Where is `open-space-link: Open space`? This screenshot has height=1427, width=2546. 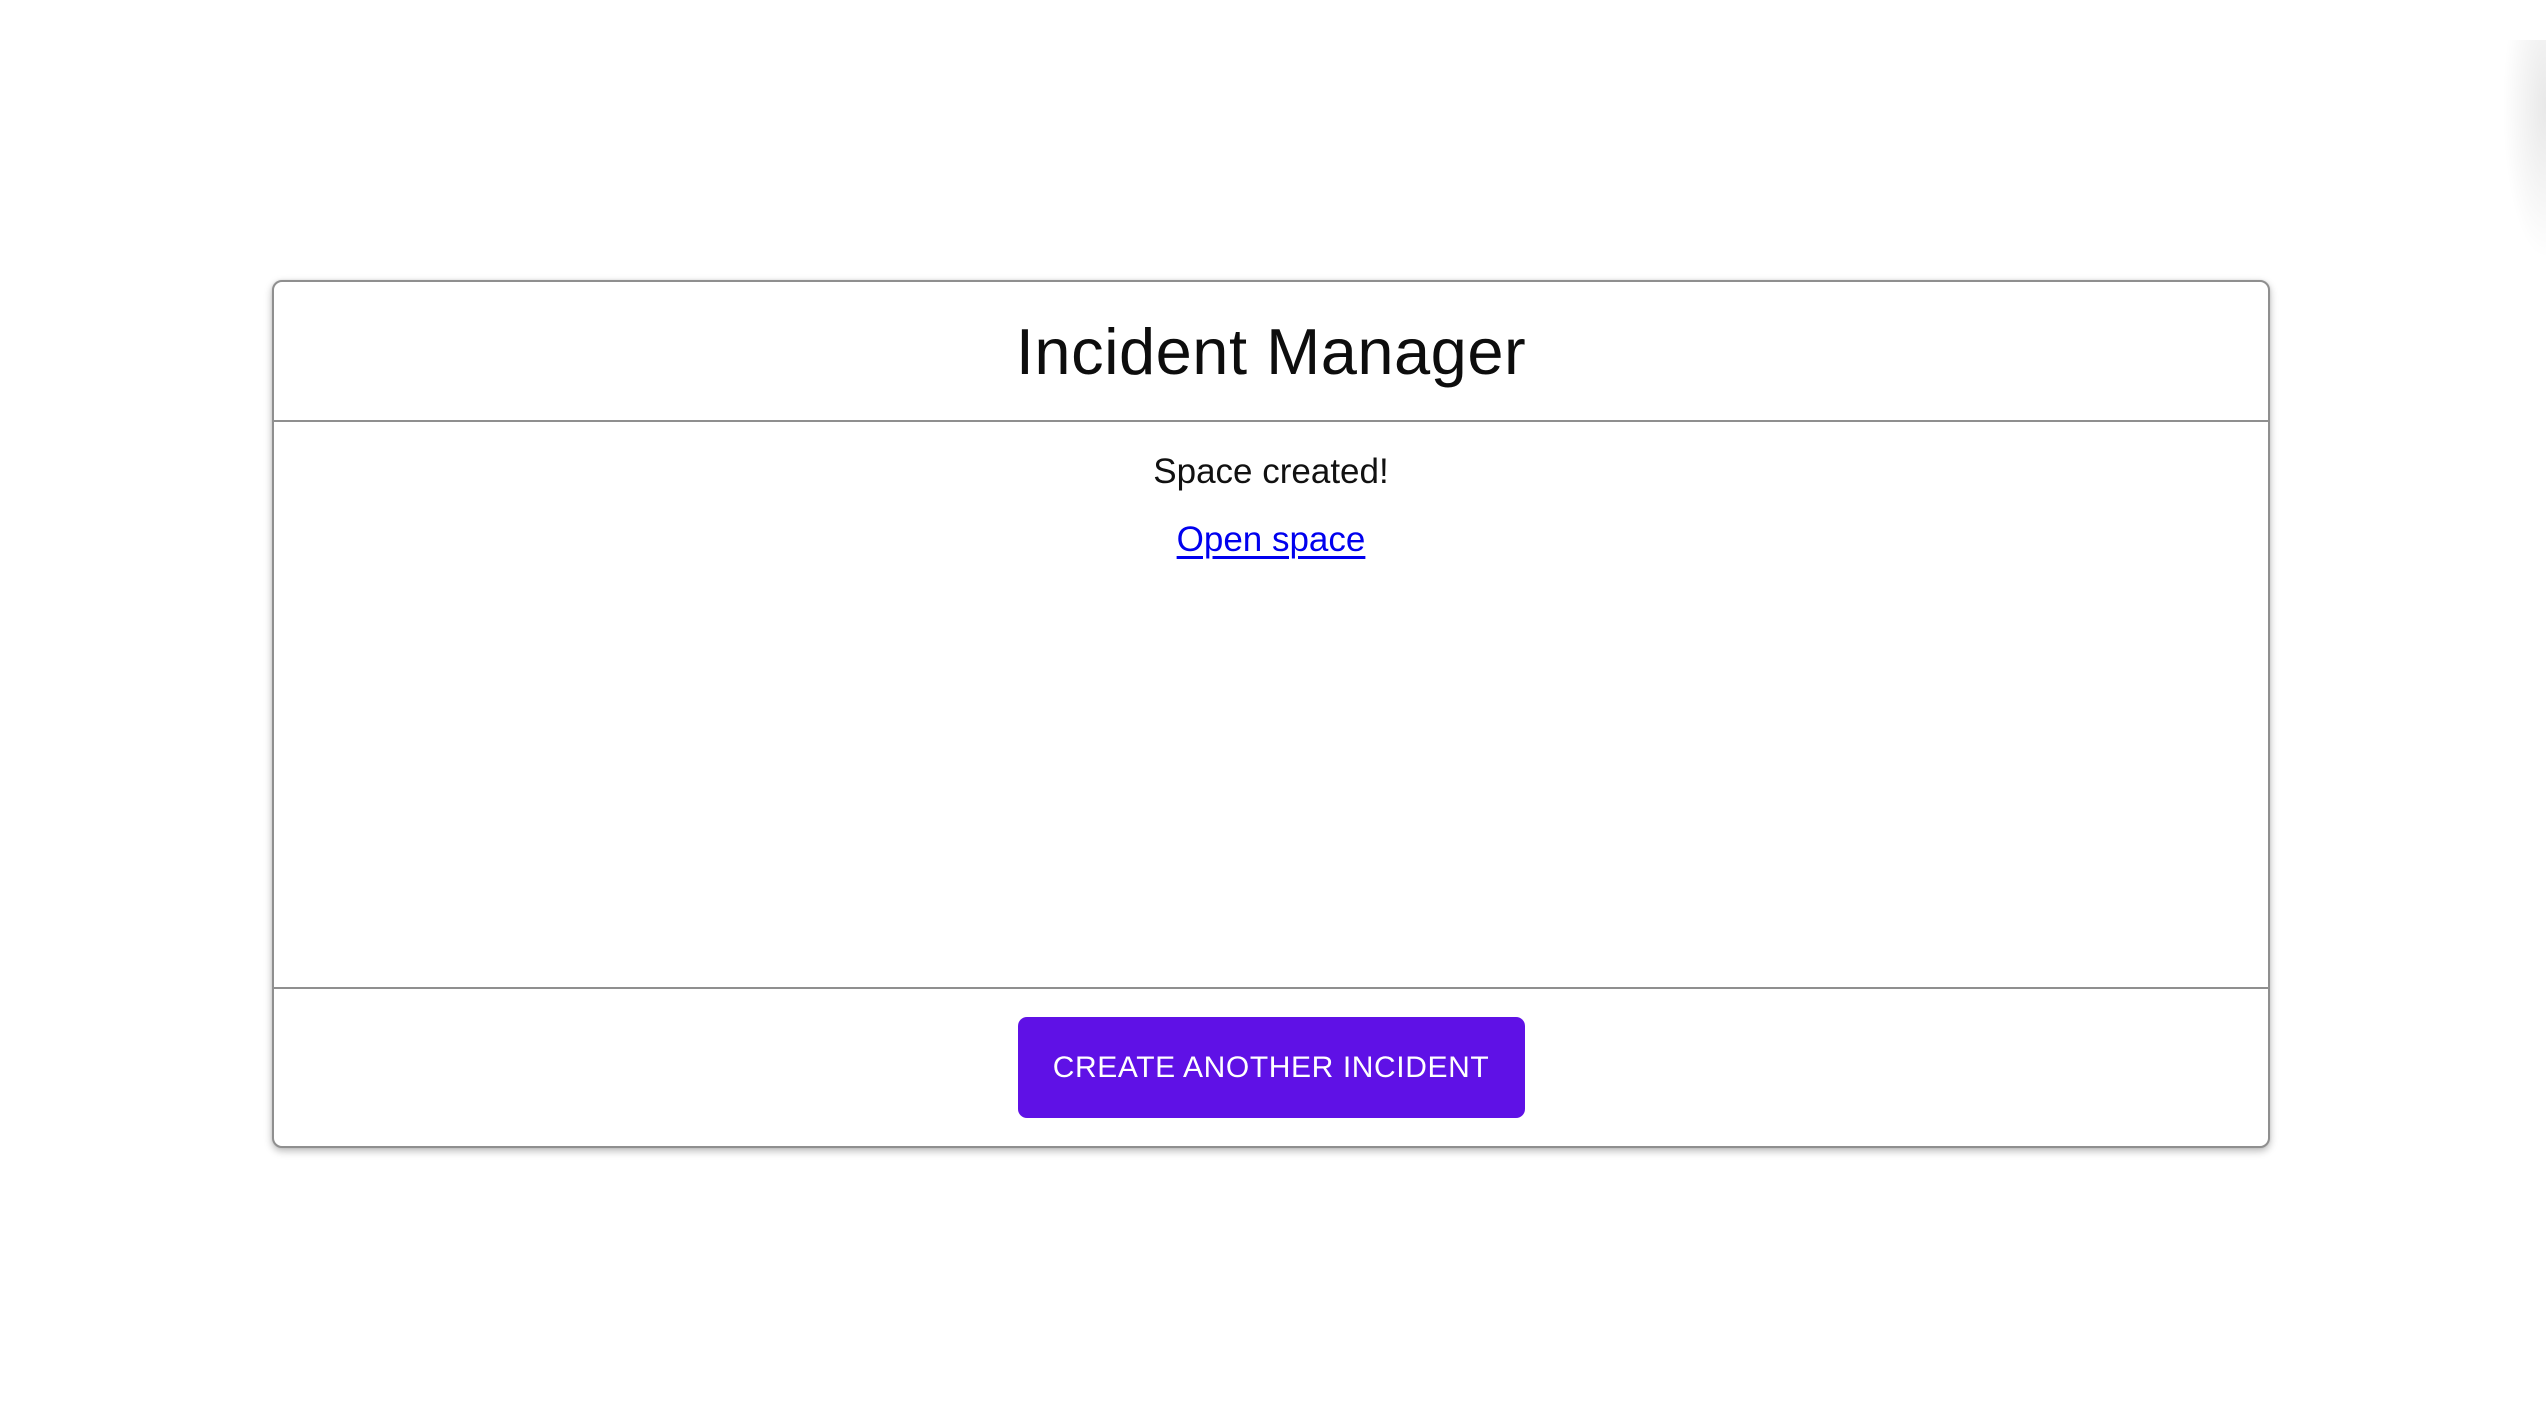
open-space-link: Open space is located at coordinates (1271, 540).